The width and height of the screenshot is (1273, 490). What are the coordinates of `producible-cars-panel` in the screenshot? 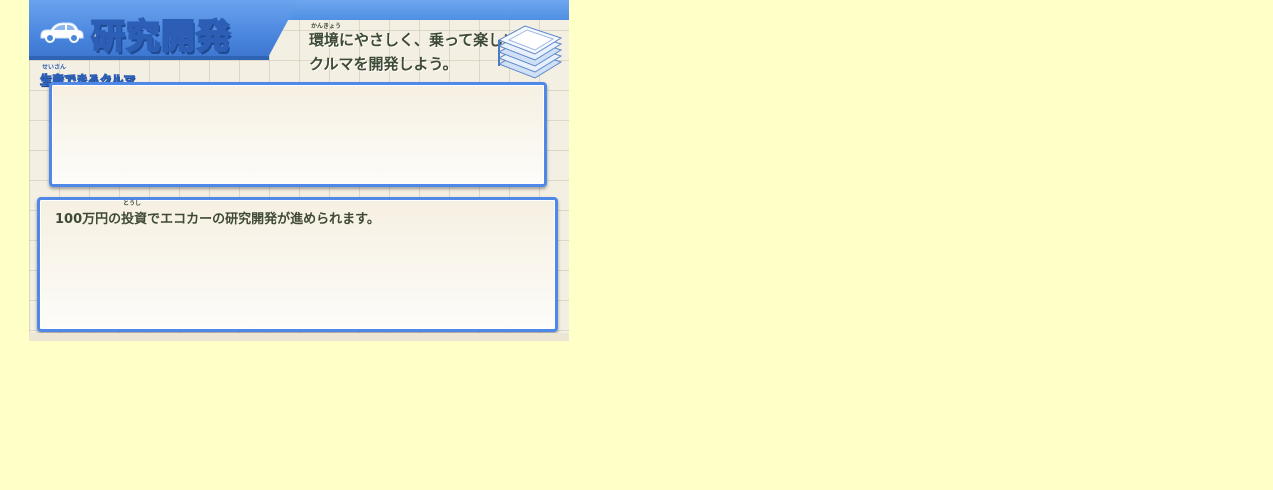 It's located at (298, 134).